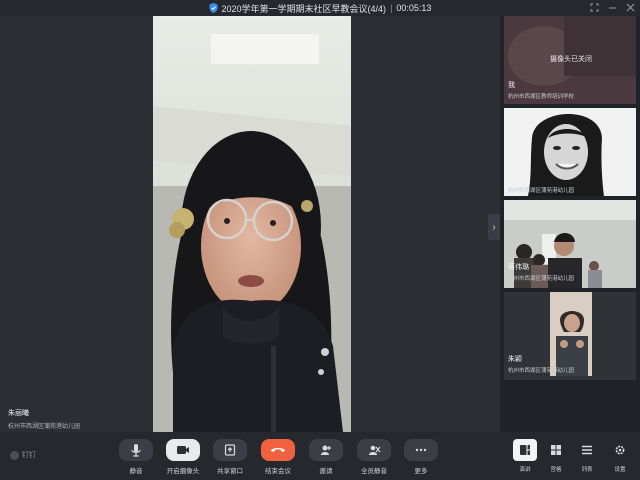 This screenshot has height=480, width=640. I want to click on security-shield-icon, so click(213, 8).